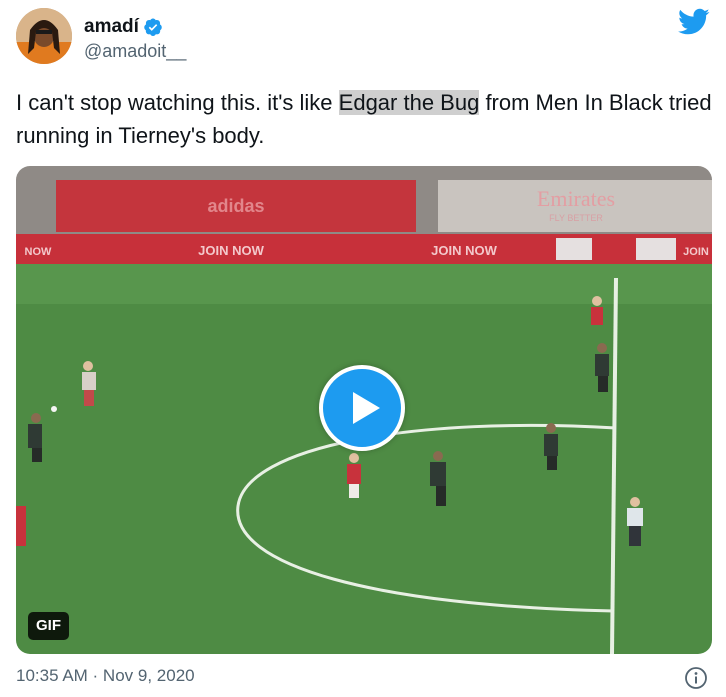 The height and width of the screenshot is (697, 726). I want to click on tweet-footer: 10:35 AM · Nov 9, 2020, so click(363, 678).